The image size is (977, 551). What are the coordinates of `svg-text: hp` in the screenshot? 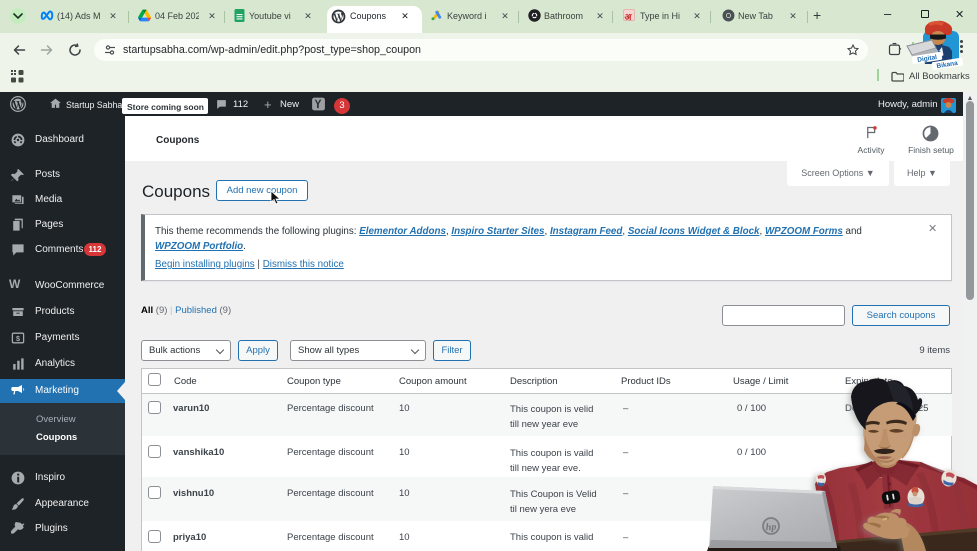 It's located at (771, 528).